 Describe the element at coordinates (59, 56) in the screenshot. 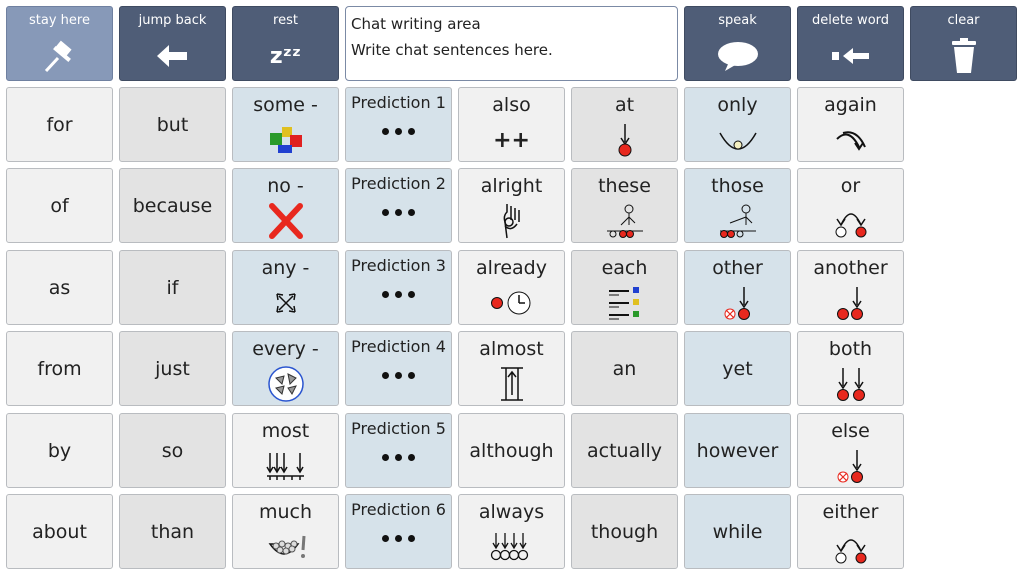

I see `pushpin-icon` at that location.